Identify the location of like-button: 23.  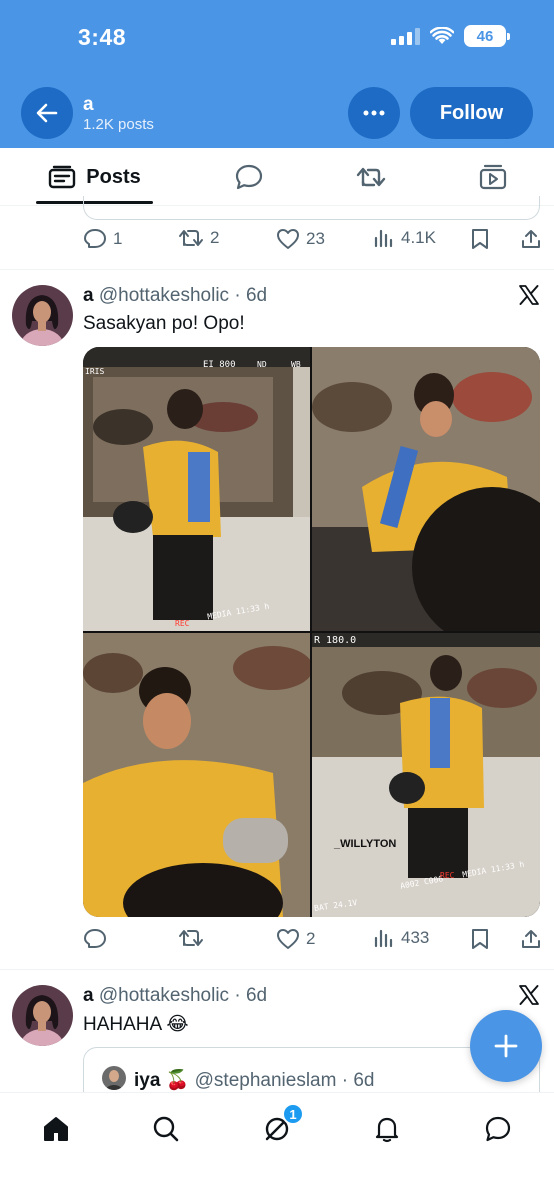
(300, 239).